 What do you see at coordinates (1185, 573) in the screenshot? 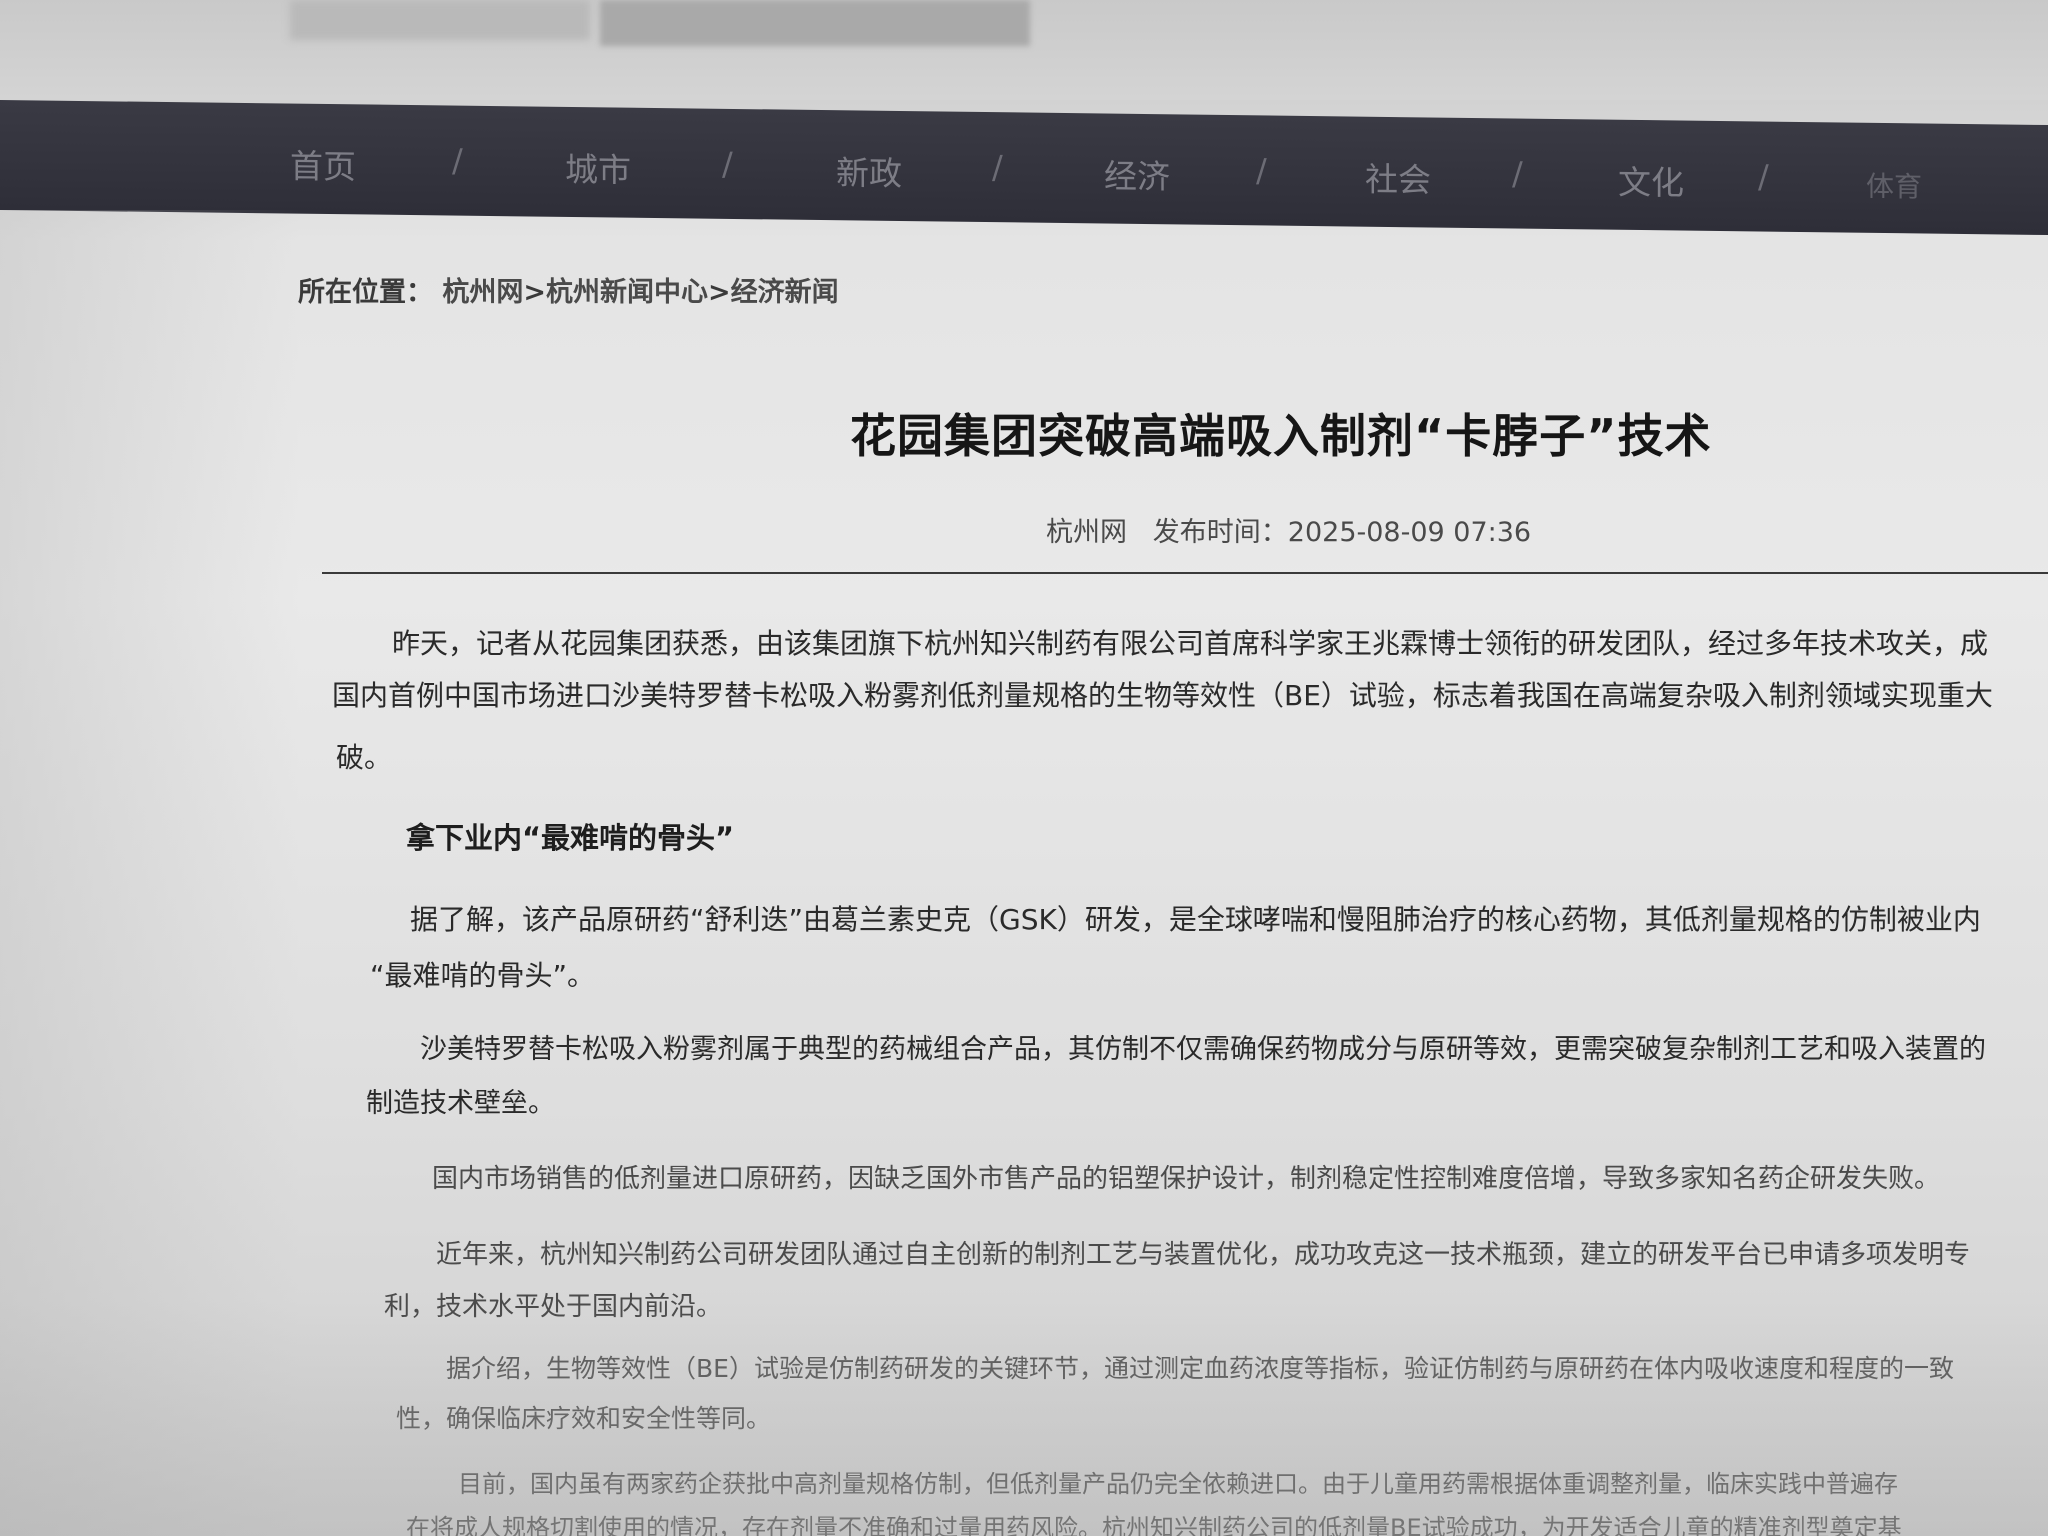
I see `title-divider` at bounding box center [1185, 573].